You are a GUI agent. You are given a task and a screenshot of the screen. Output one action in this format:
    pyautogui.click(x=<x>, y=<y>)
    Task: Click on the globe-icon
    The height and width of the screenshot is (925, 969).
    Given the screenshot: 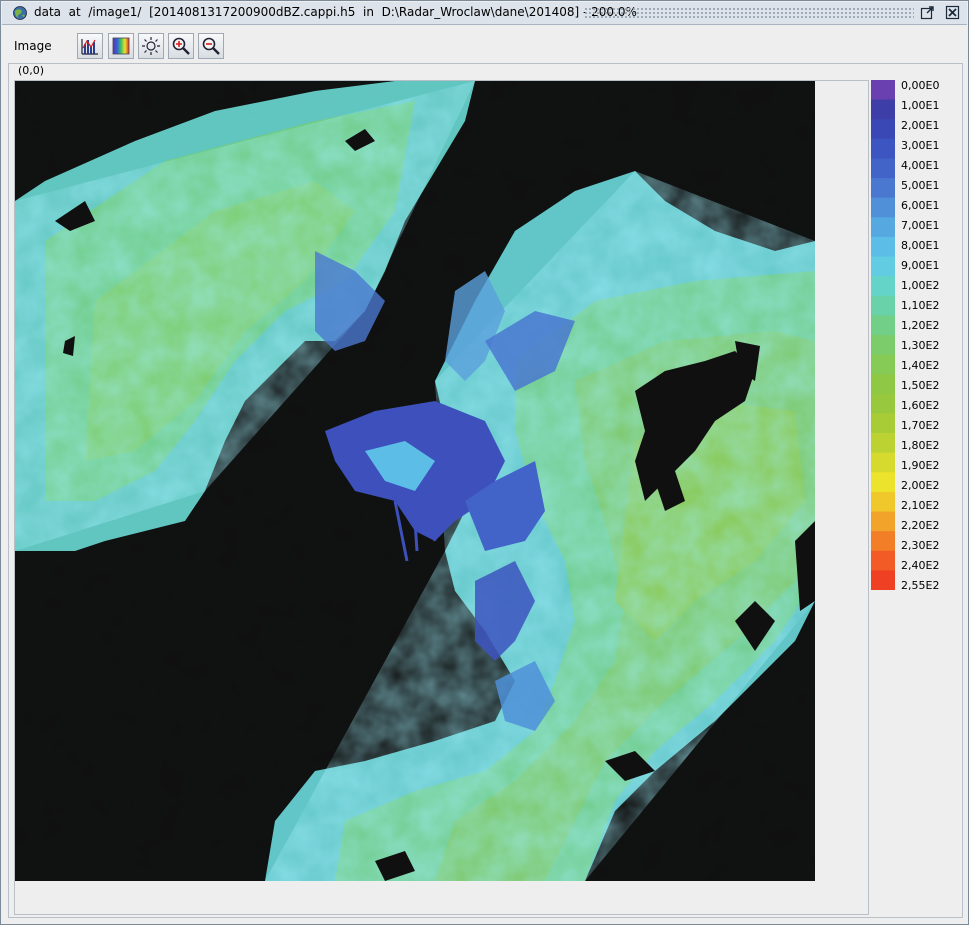 What is the action you would take?
    pyautogui.click(x=20, y=13)
    